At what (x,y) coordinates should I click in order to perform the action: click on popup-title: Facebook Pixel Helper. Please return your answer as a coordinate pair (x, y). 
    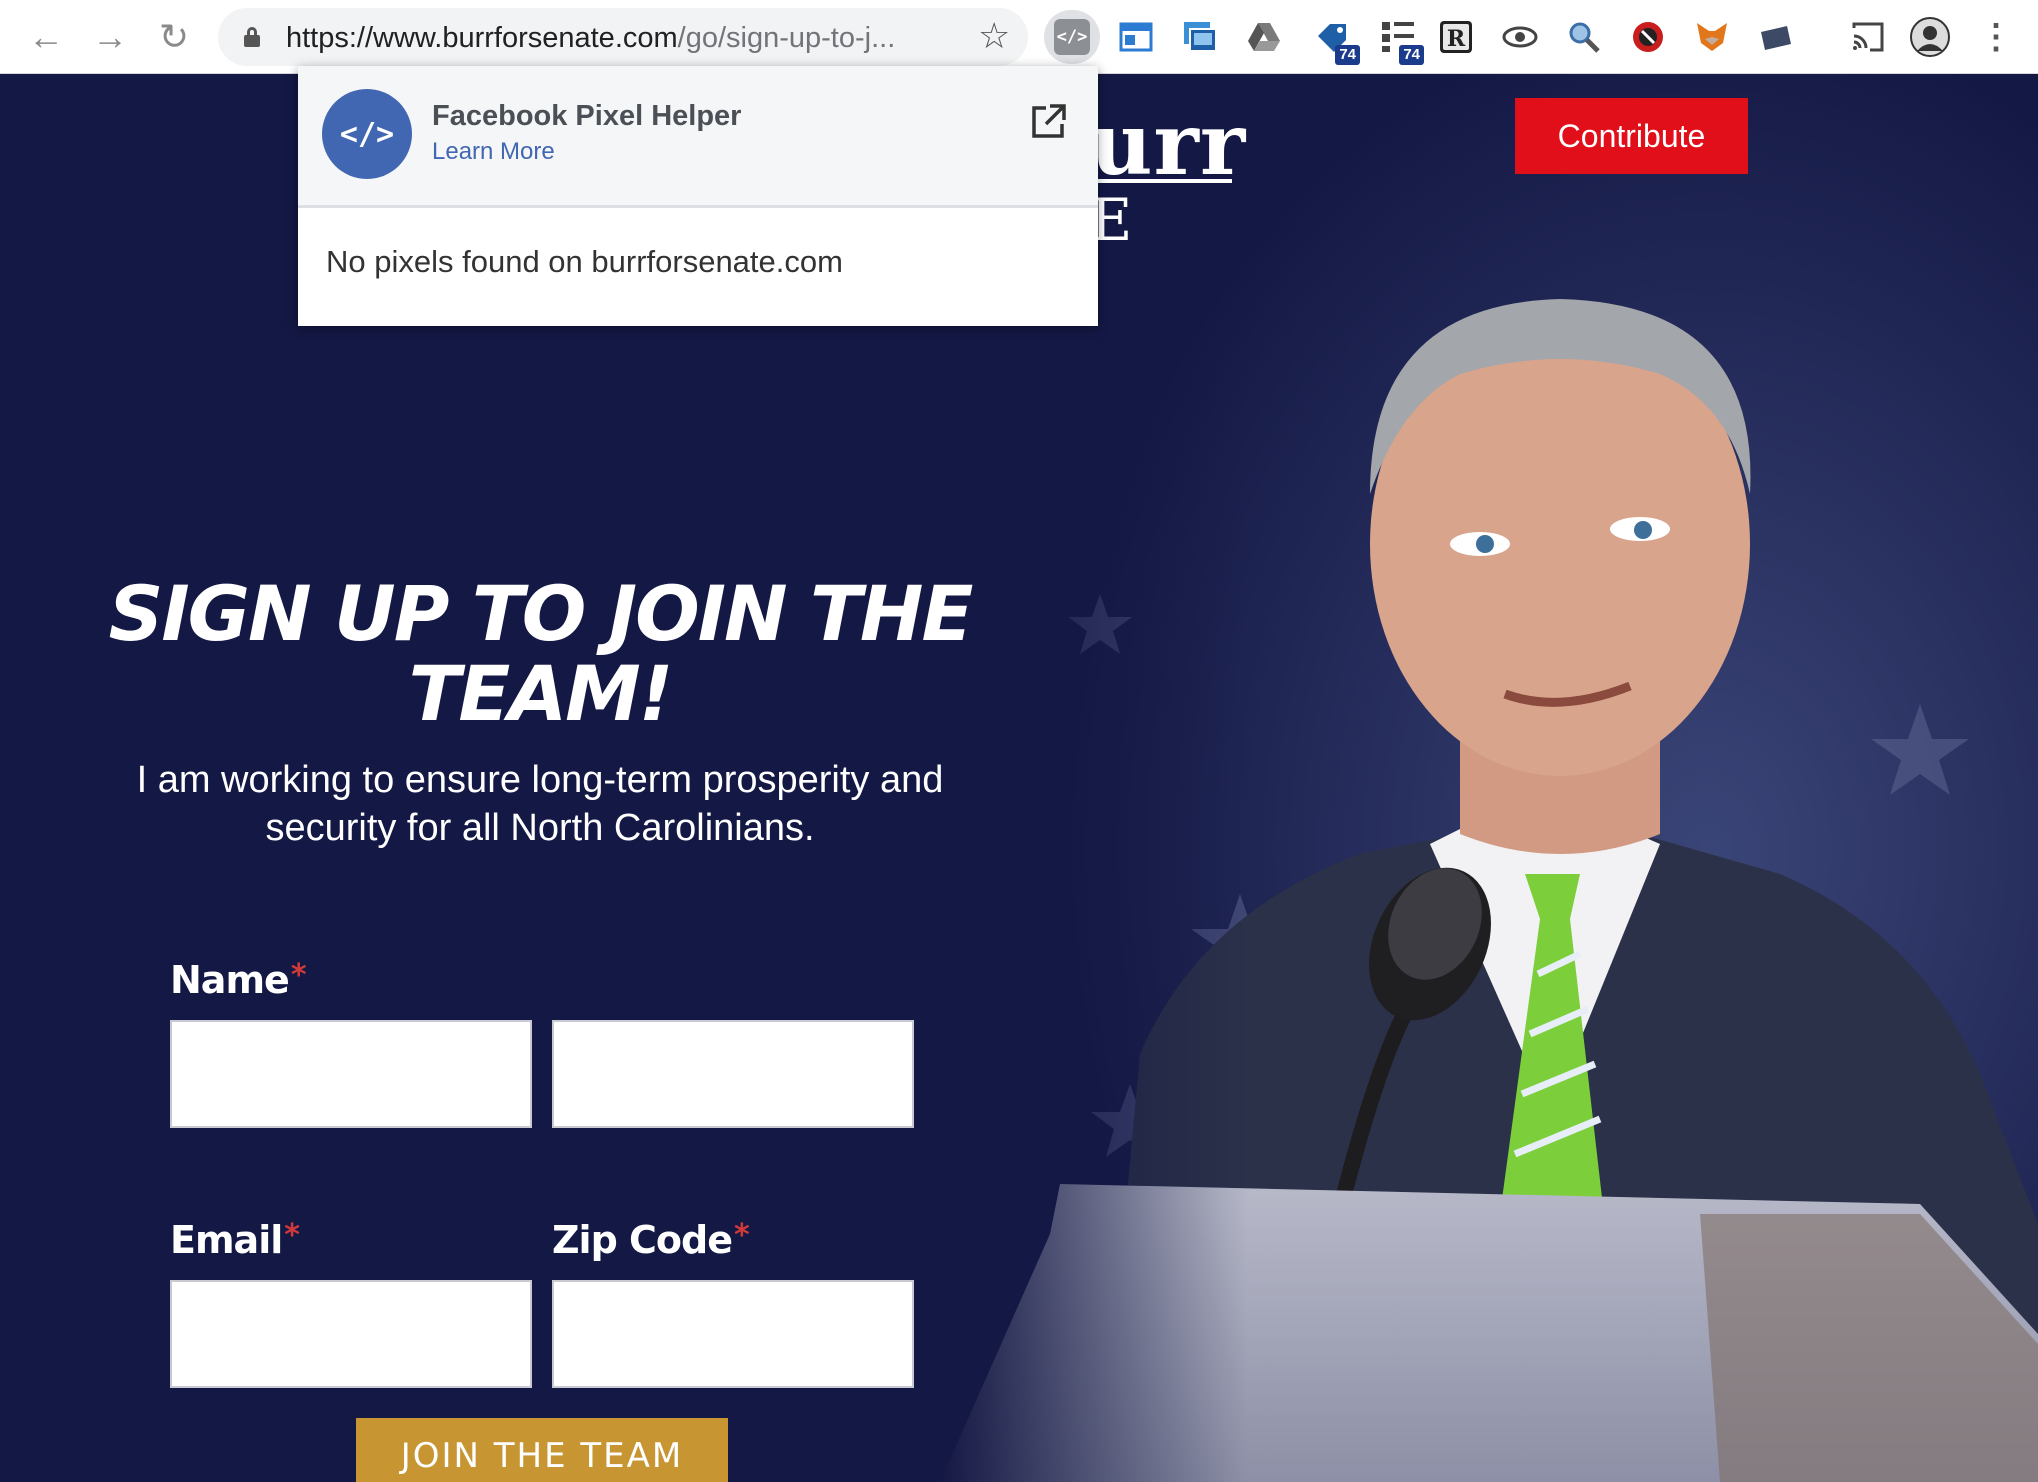
    Looking at the image, I should click on (587, 116).